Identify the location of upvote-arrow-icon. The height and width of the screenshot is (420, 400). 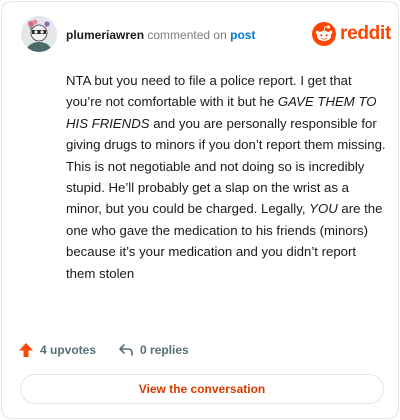
(26, 350).